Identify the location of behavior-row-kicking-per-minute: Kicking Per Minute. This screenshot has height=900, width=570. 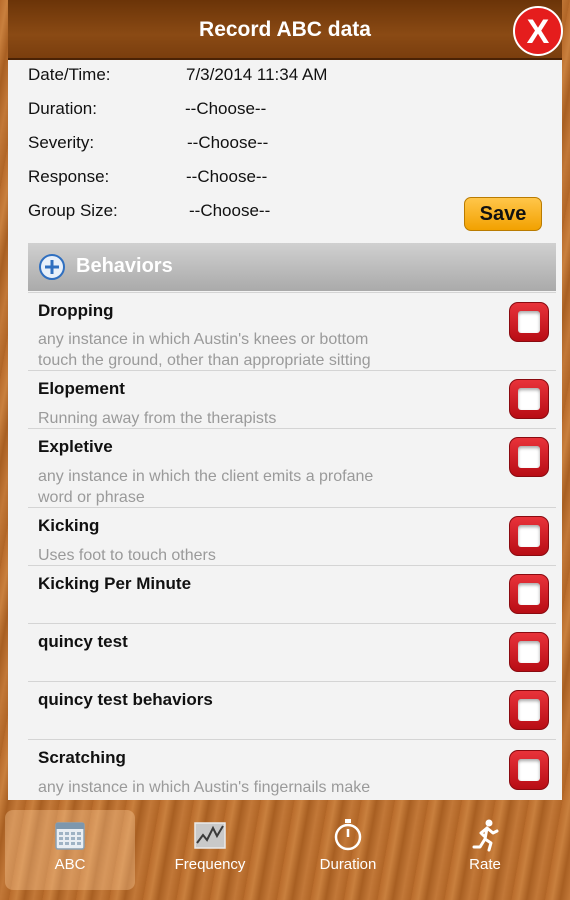
(292, 594).